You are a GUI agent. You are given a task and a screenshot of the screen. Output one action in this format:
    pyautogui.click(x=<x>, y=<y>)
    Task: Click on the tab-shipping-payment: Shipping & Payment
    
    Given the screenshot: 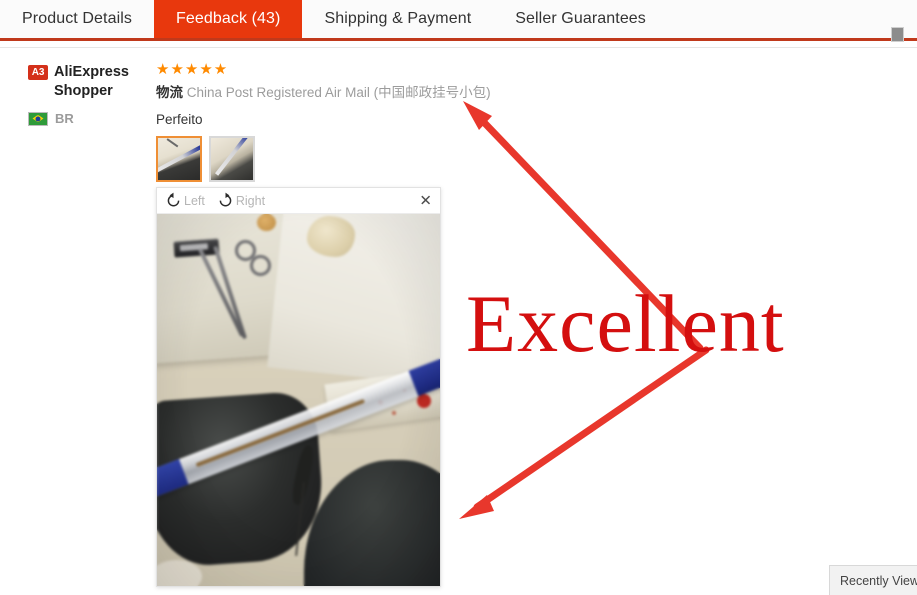 What is the action you would take?
    pyautogui.click(x=397, y=19)
    